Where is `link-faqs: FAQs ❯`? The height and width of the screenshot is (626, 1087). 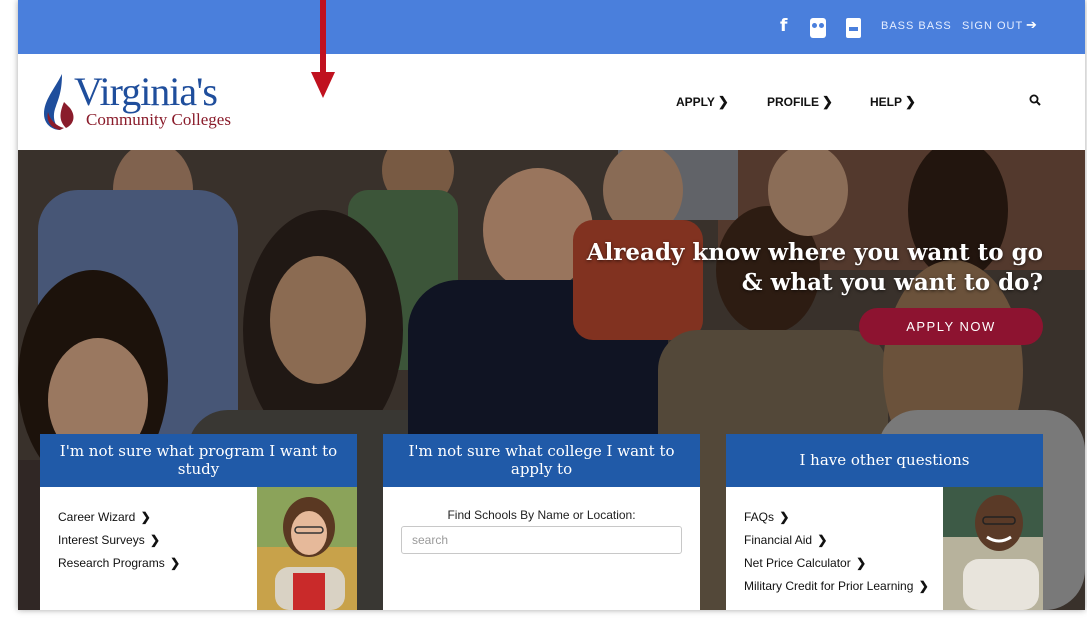 link-faqs: FAQs ❯ is located at coordinates (836, 517).